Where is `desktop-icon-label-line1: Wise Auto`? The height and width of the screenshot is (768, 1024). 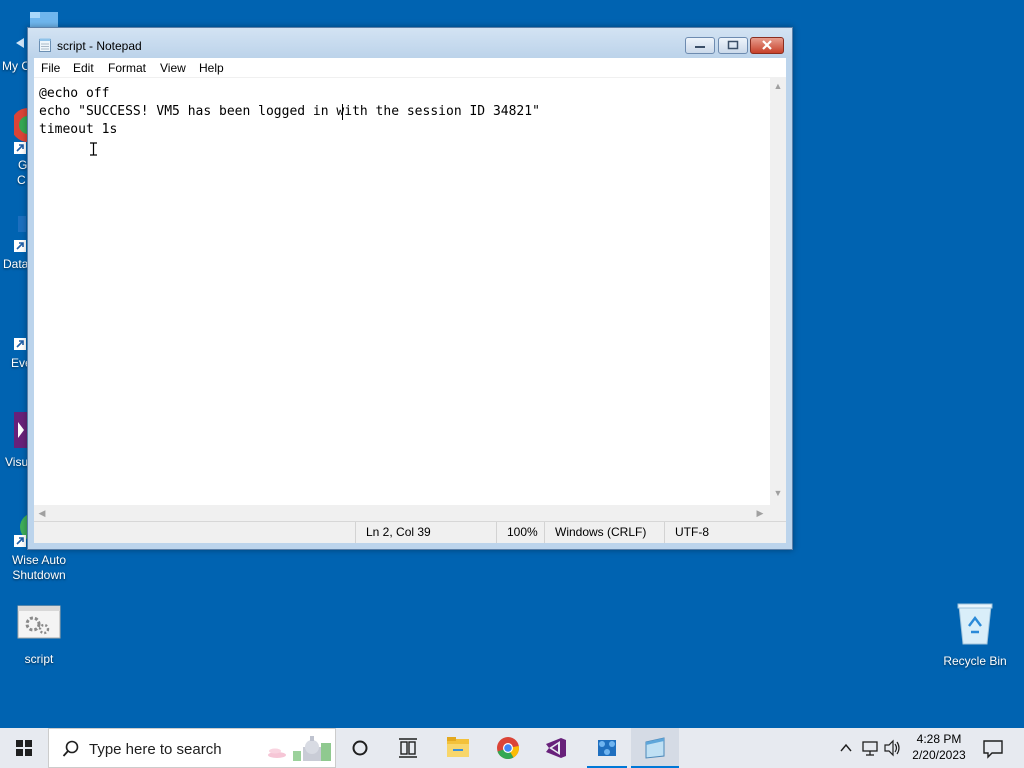 desktop-icon-label-line1: Wise Auto is located at coordinates (39, 560).